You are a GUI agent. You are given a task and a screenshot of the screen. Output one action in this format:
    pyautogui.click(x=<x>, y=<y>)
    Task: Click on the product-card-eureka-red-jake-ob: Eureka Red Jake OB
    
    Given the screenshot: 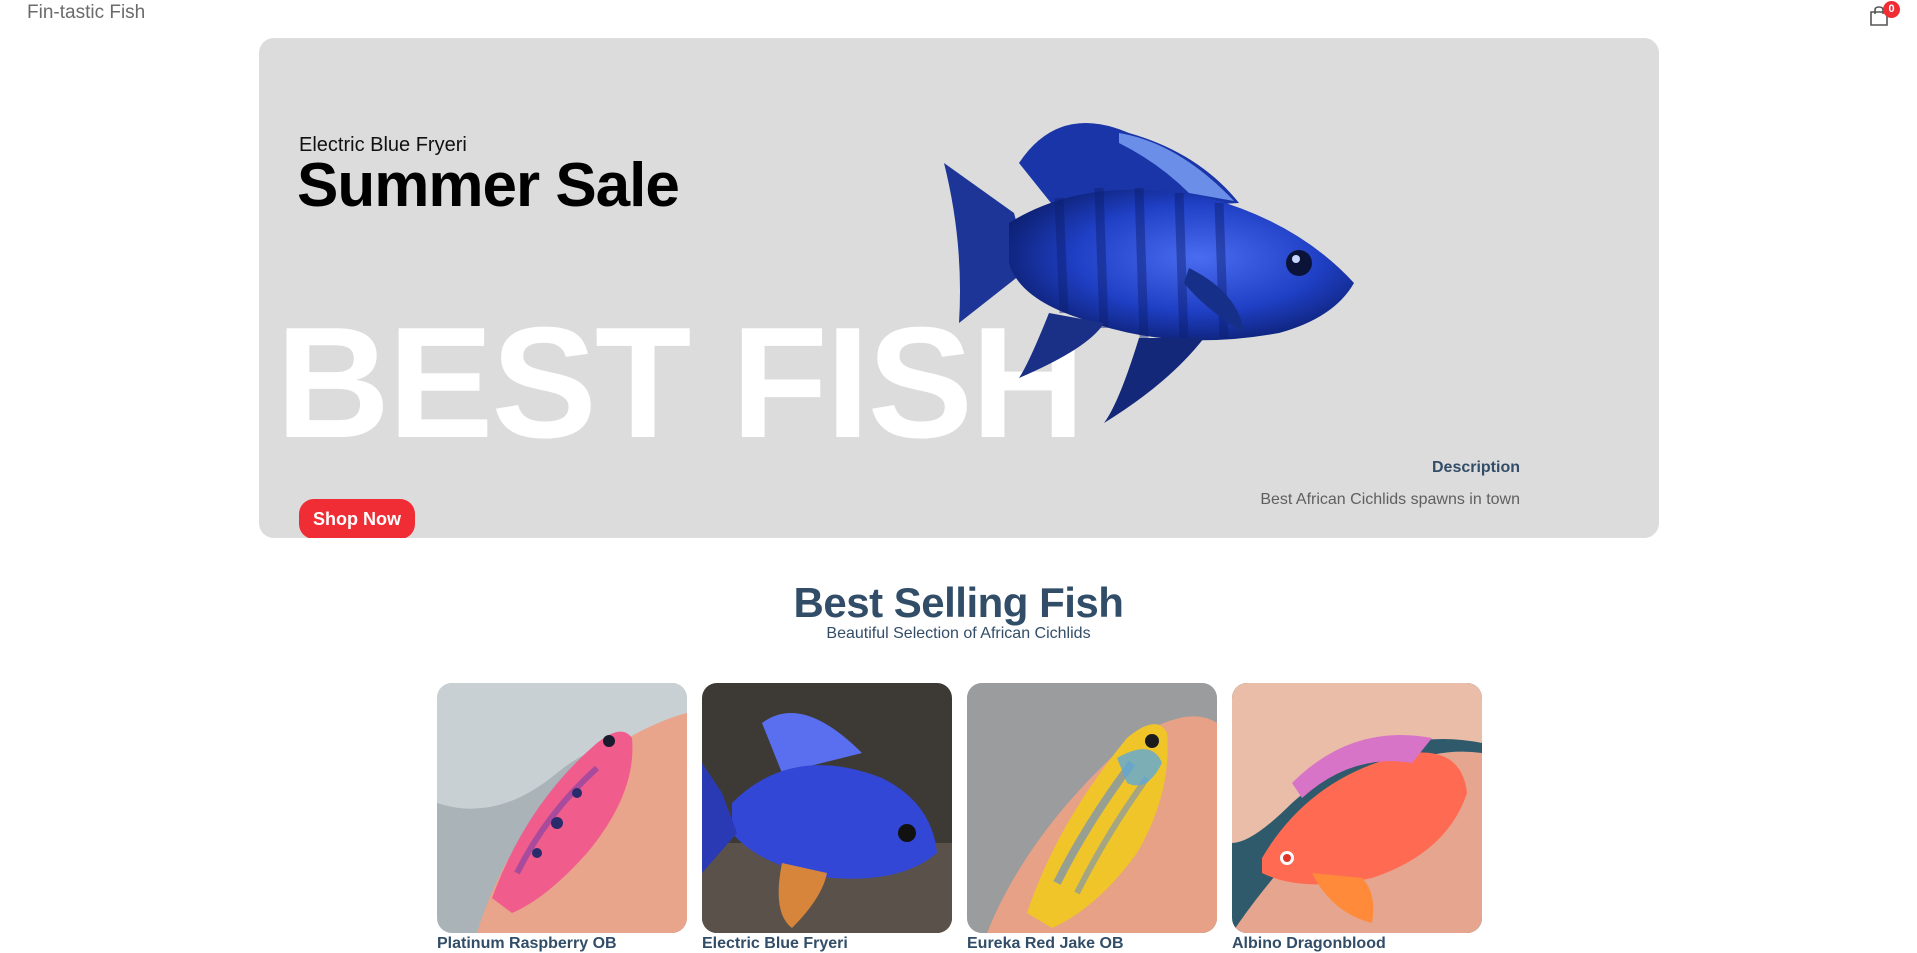 What is the action you would take?
    pyautogui.click(x=1092, y=817)
    